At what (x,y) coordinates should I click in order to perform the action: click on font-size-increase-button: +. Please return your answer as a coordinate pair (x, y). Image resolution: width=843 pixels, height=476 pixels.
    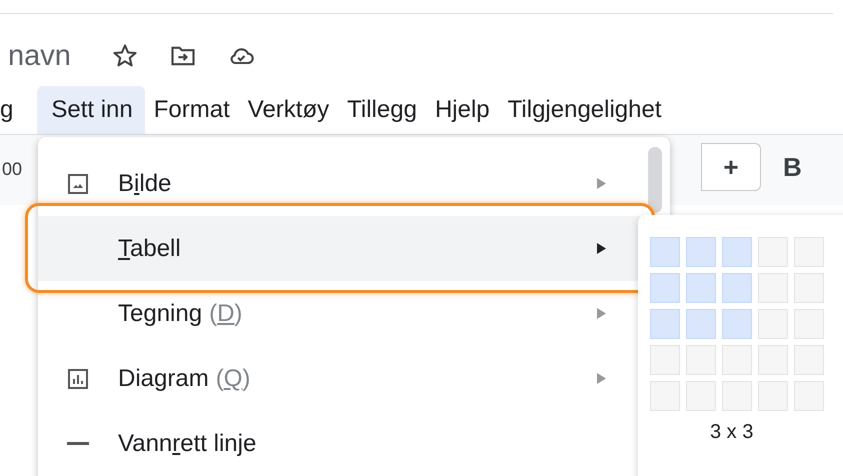
    Looking at the image, I should click on (731, 167).